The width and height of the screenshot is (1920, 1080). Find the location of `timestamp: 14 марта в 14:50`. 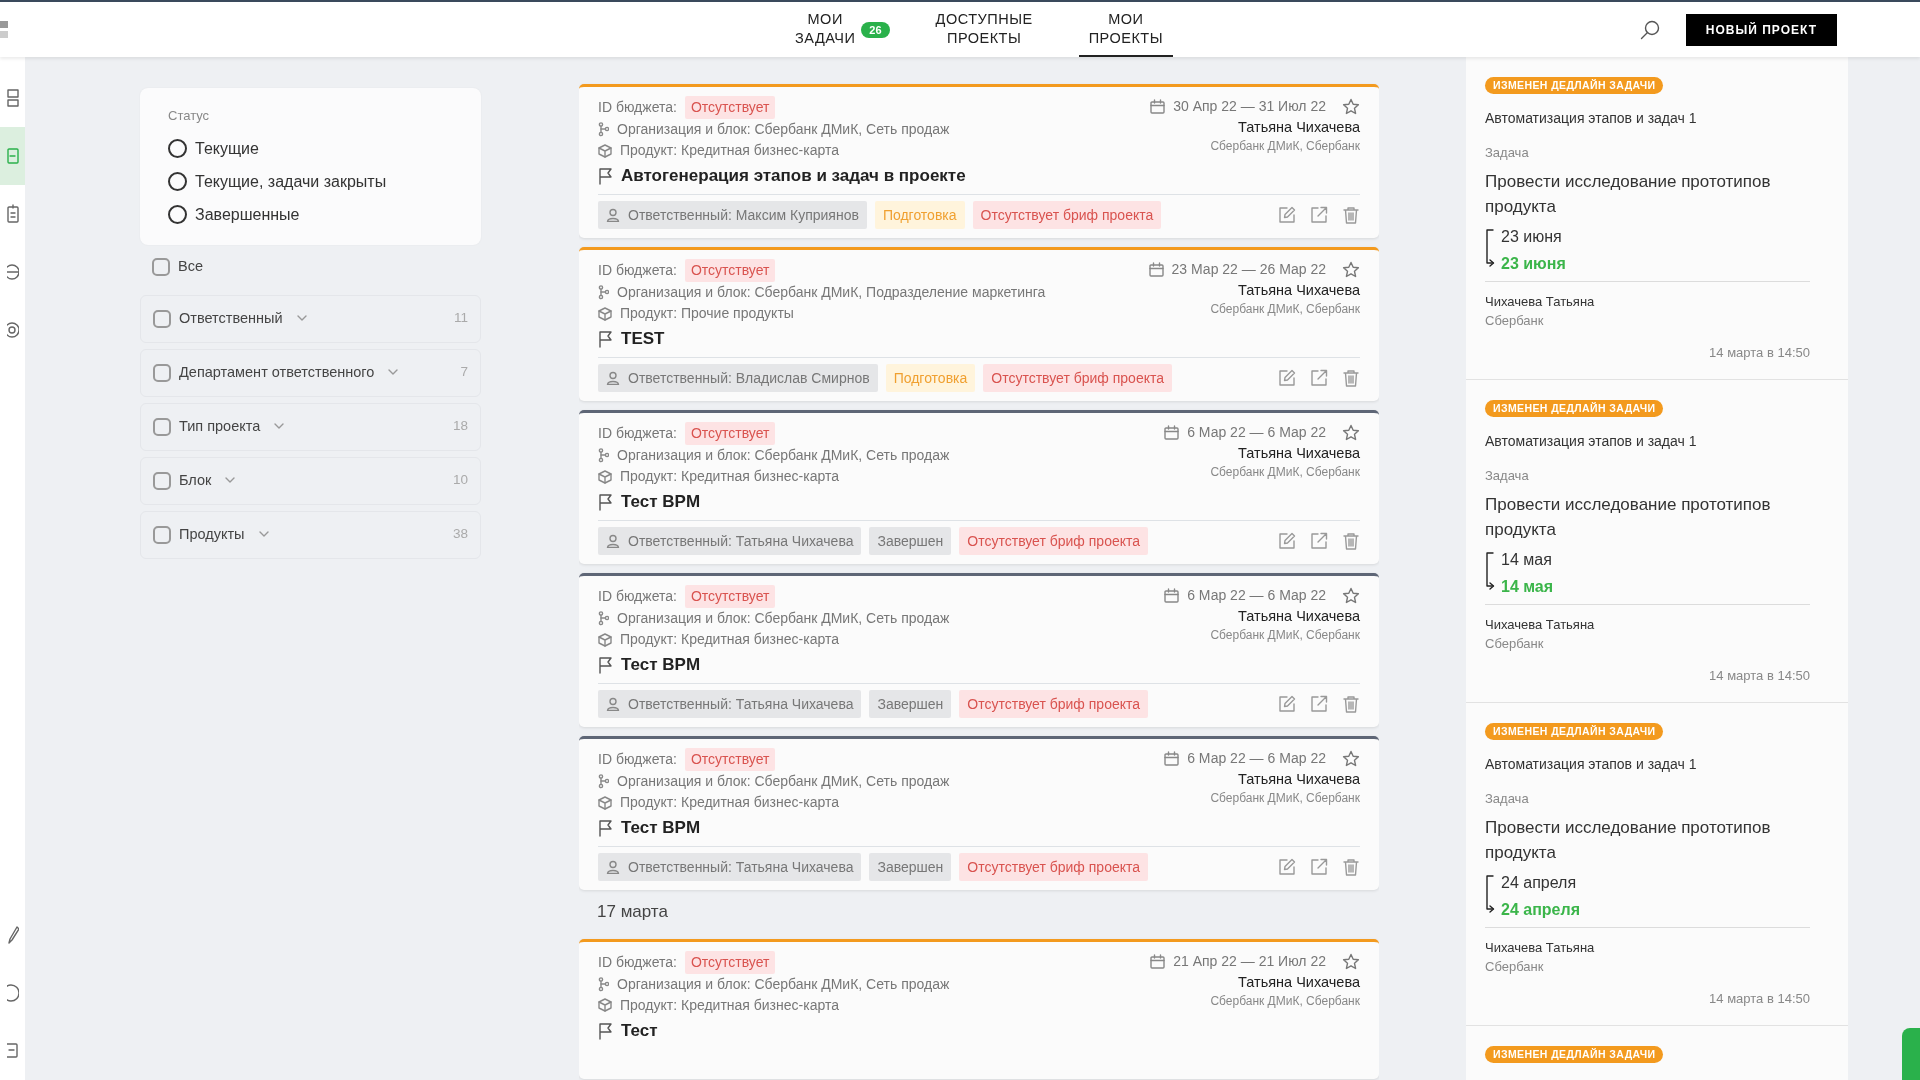

timestamp: 14 марта в 14:50 is located at coordinates (1759, 675).